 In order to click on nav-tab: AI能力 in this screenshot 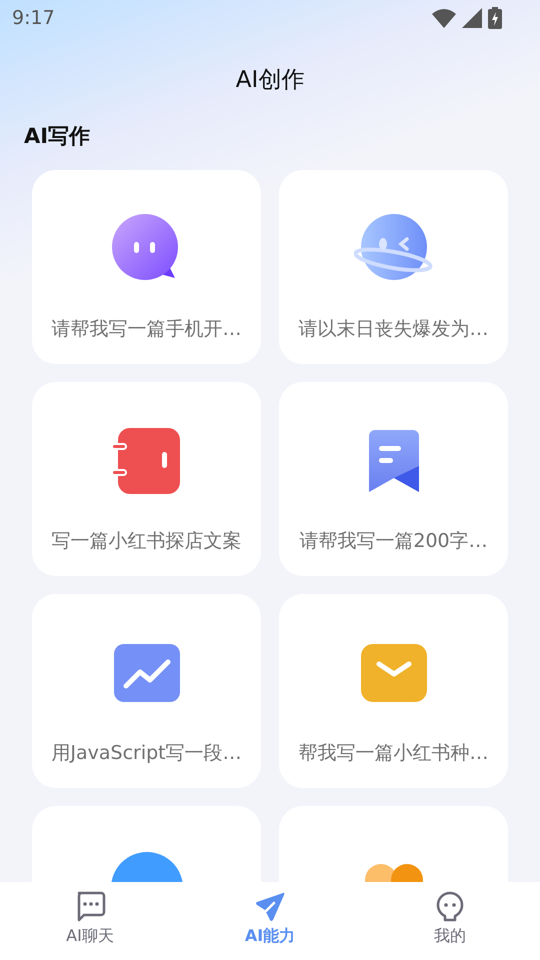, I will do `click(270, 921)`.